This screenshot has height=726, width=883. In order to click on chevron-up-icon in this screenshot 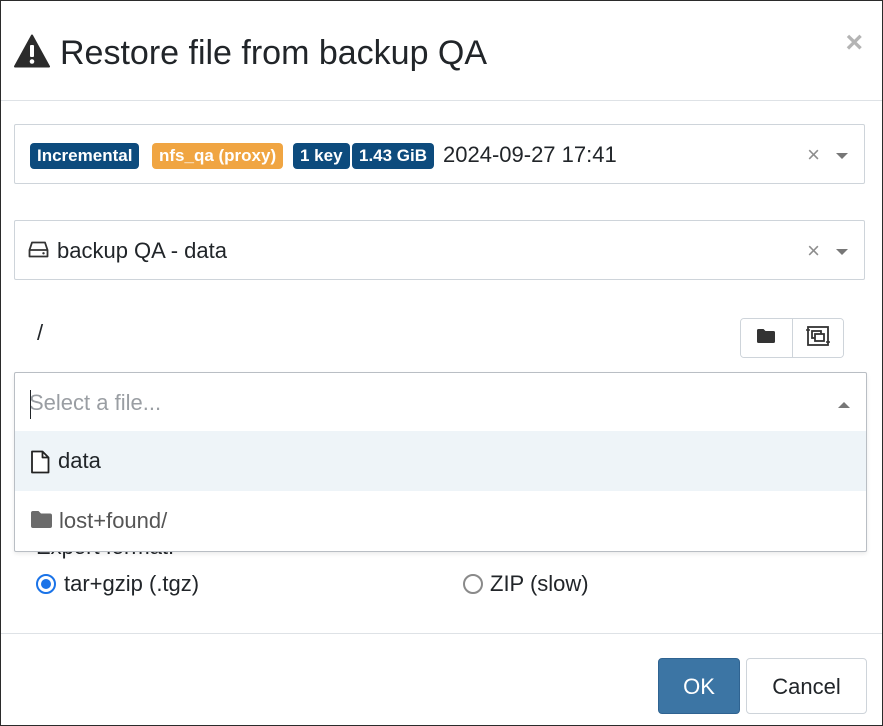, I will do `click(844, 405)`.